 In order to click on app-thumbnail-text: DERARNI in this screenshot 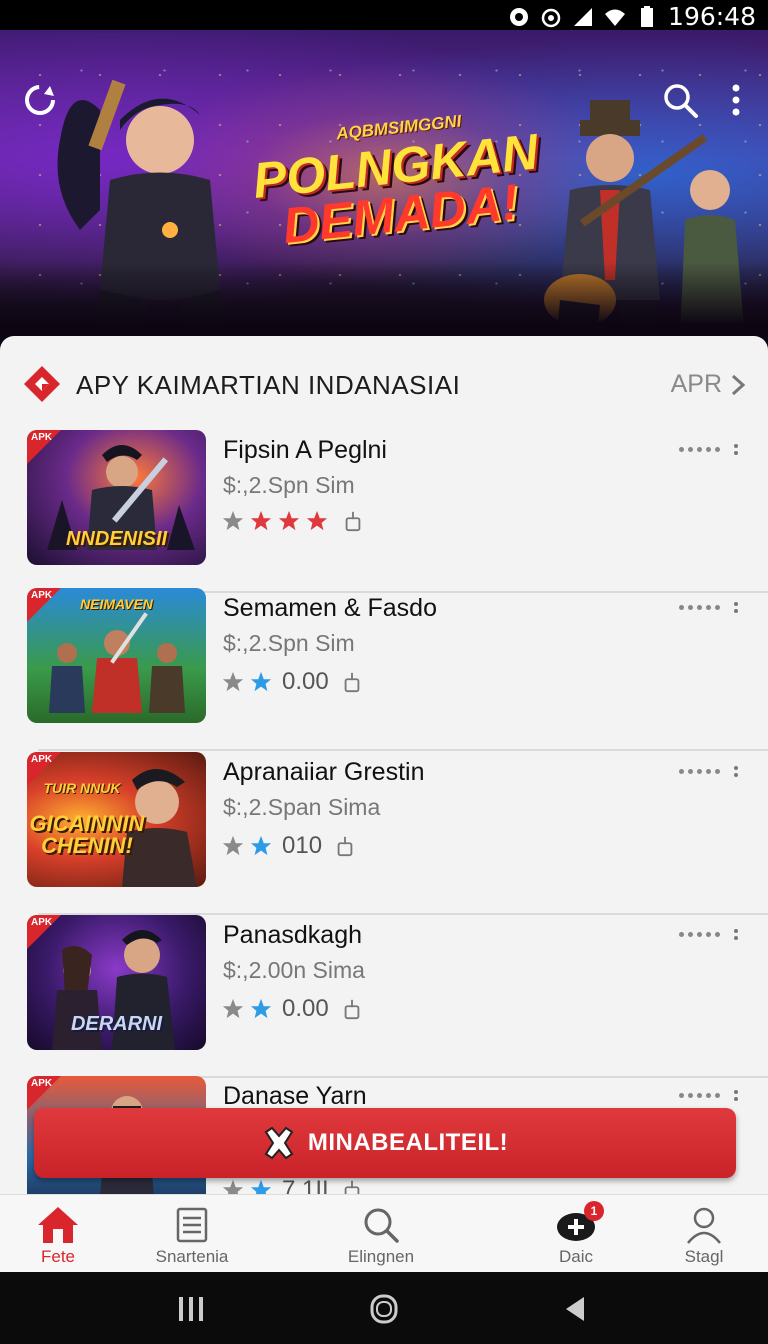, I will do `click(116, 1024)`.